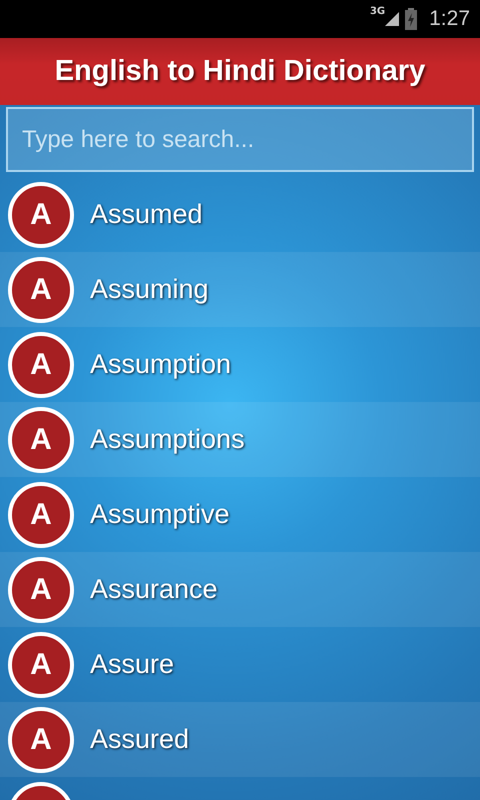 Image resolution: width=480 pixels, height=800 pixels. I want to click on word-label: Assured, so click(140, 739).